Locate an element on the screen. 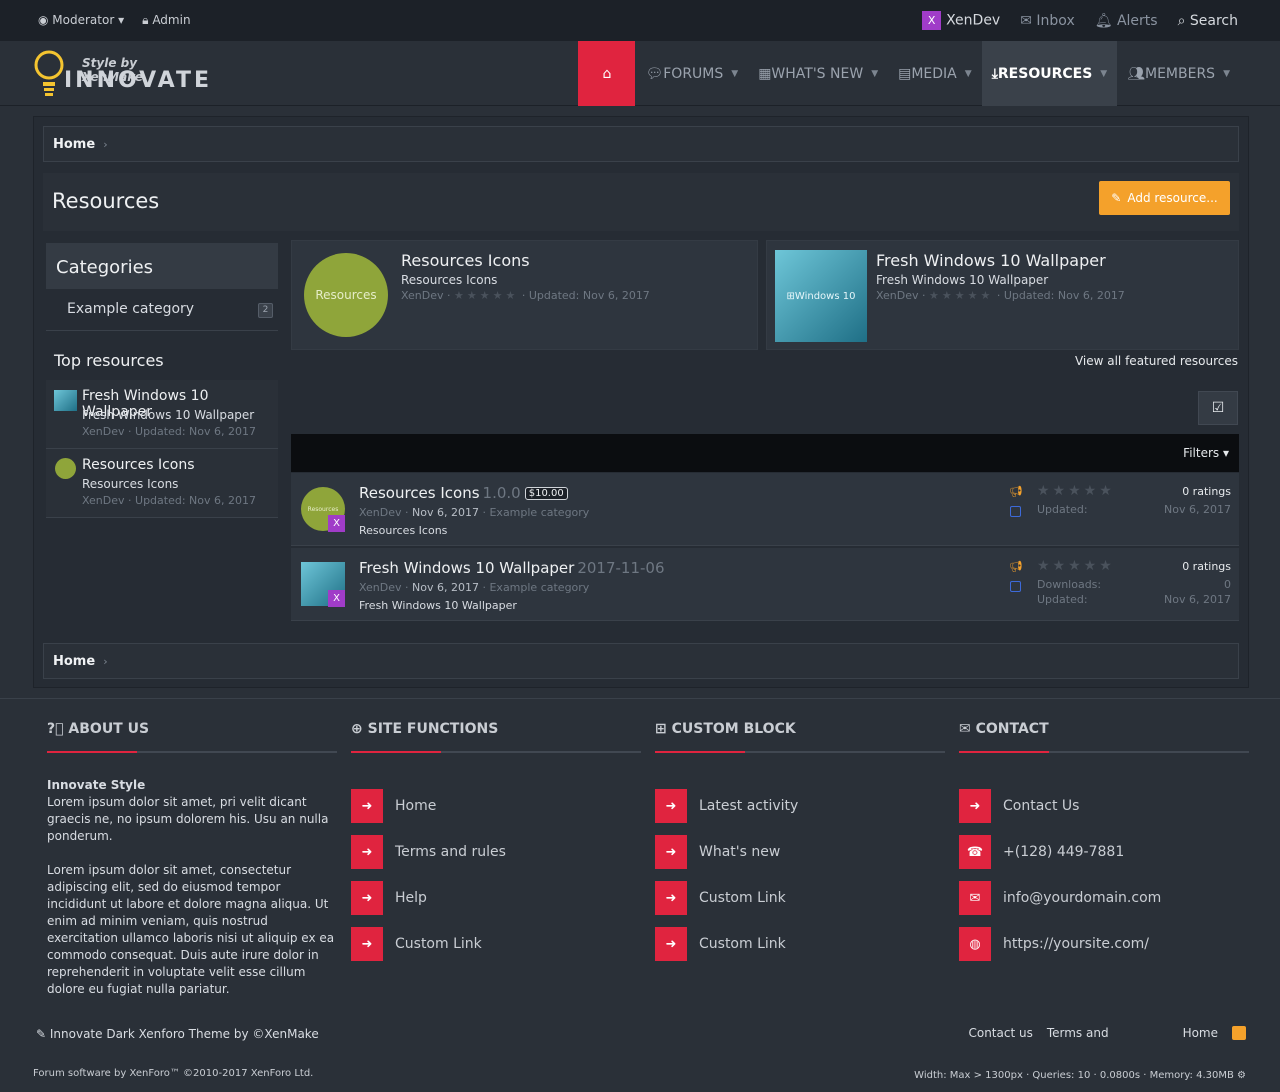 This screenshot has width=1280, height=1092. newspaper-icon: ▦ is located at coordinates (765, 73).